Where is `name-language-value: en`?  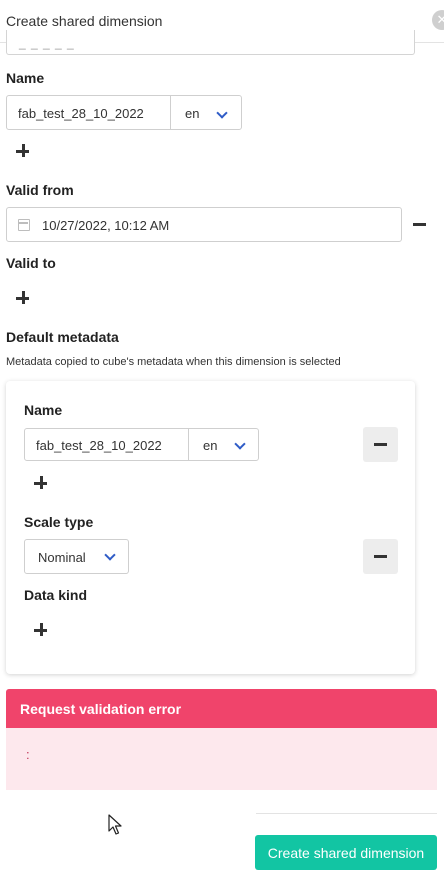 name-language-value: en is located at coordinates (192, 113).